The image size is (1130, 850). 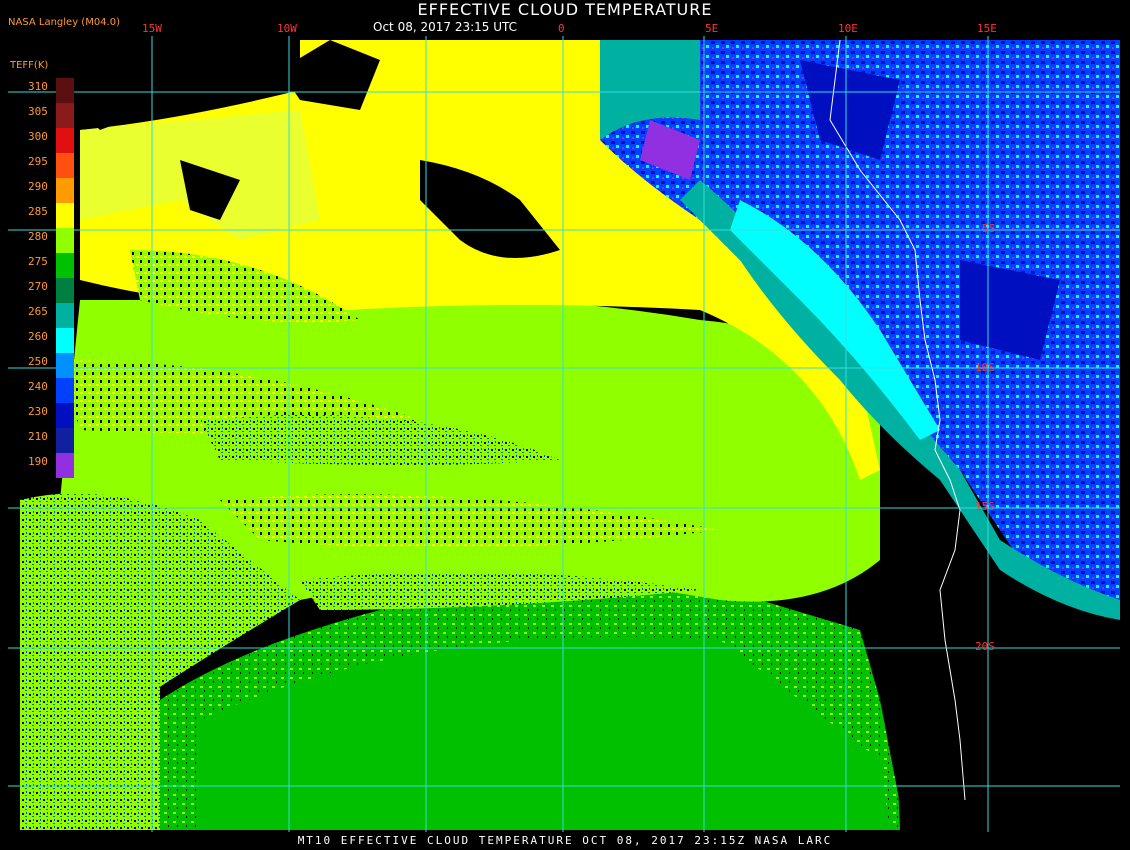 I want to click on legend-label: 275, so click(x=38, y=261).